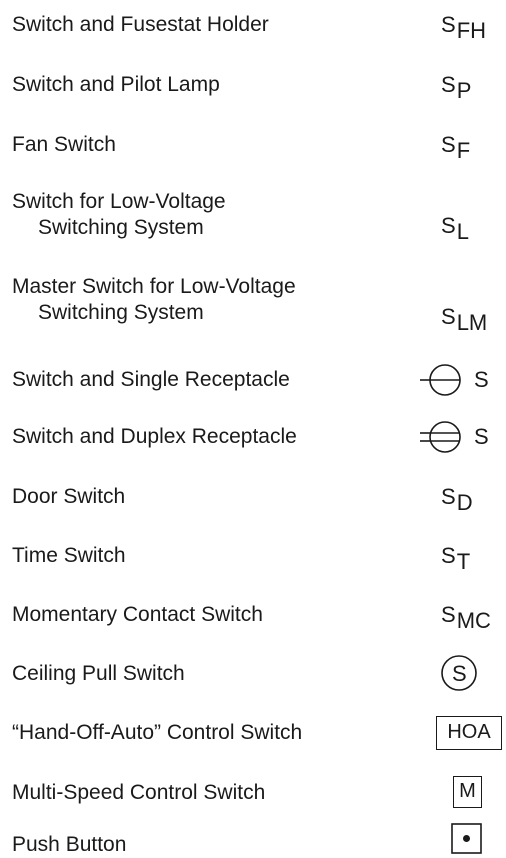  What do you see at coordinates (467, 792) in the screenshot?
I see `multi-speed-symbol: M` at bounding box center [467, 792].